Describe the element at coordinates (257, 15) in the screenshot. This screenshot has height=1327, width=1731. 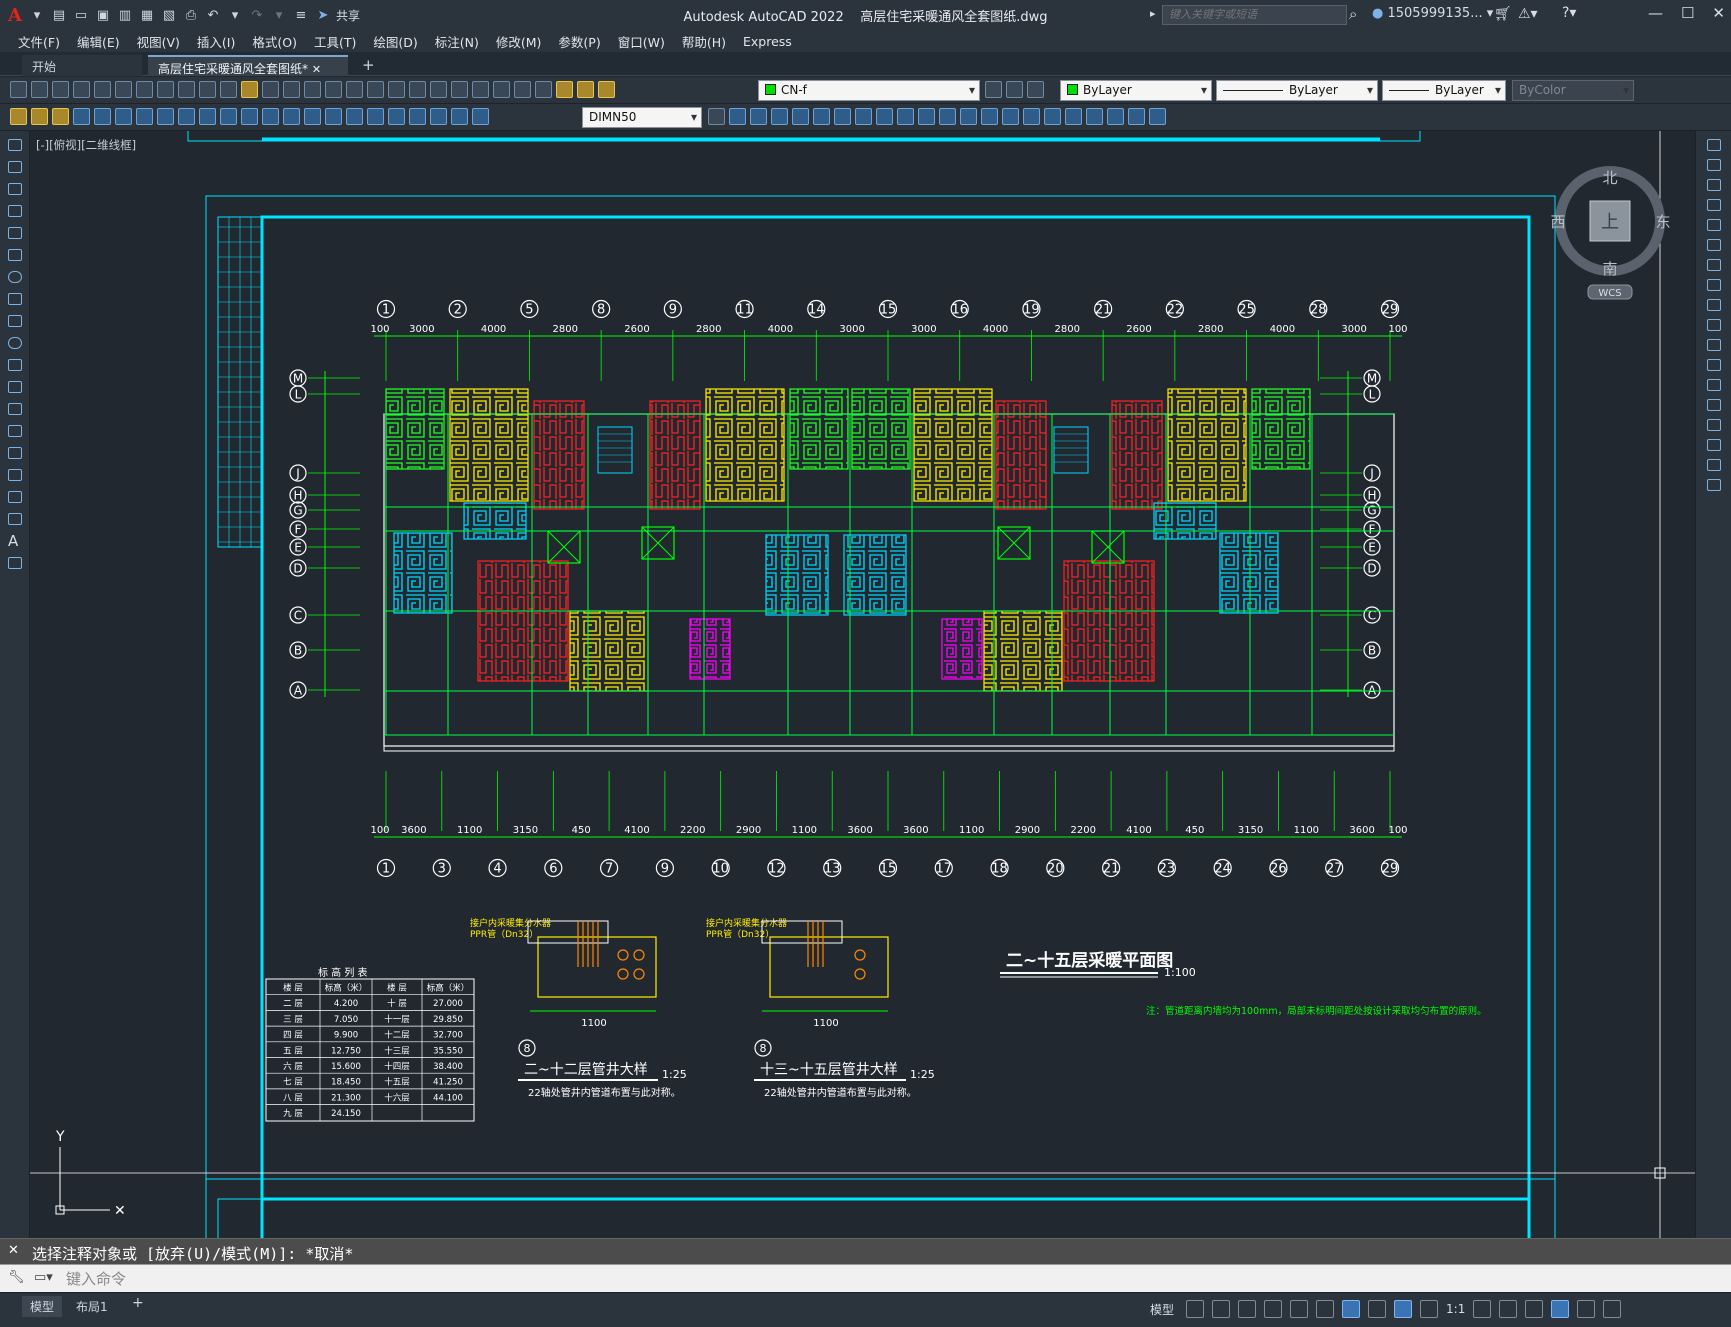
I see `redo-icon: ↷` at that location.